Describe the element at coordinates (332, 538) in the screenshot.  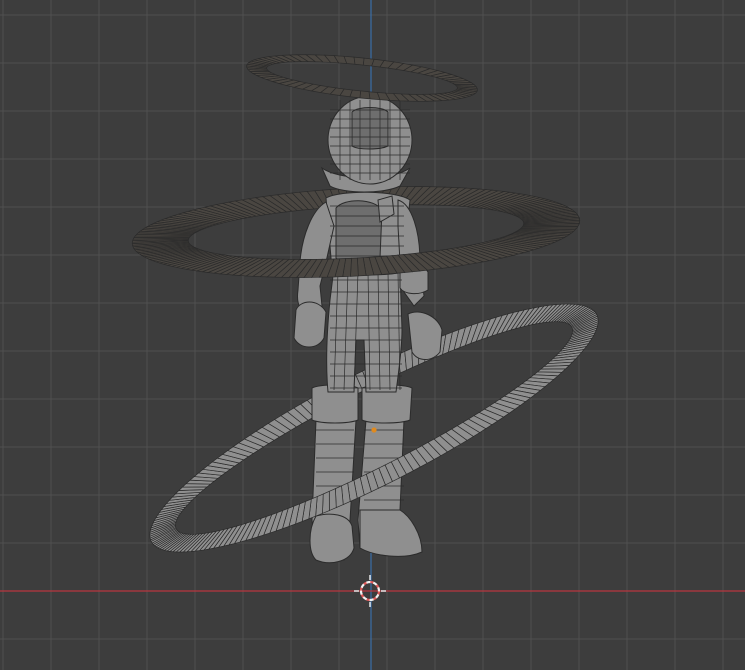
I see `left-shoe` at that location.